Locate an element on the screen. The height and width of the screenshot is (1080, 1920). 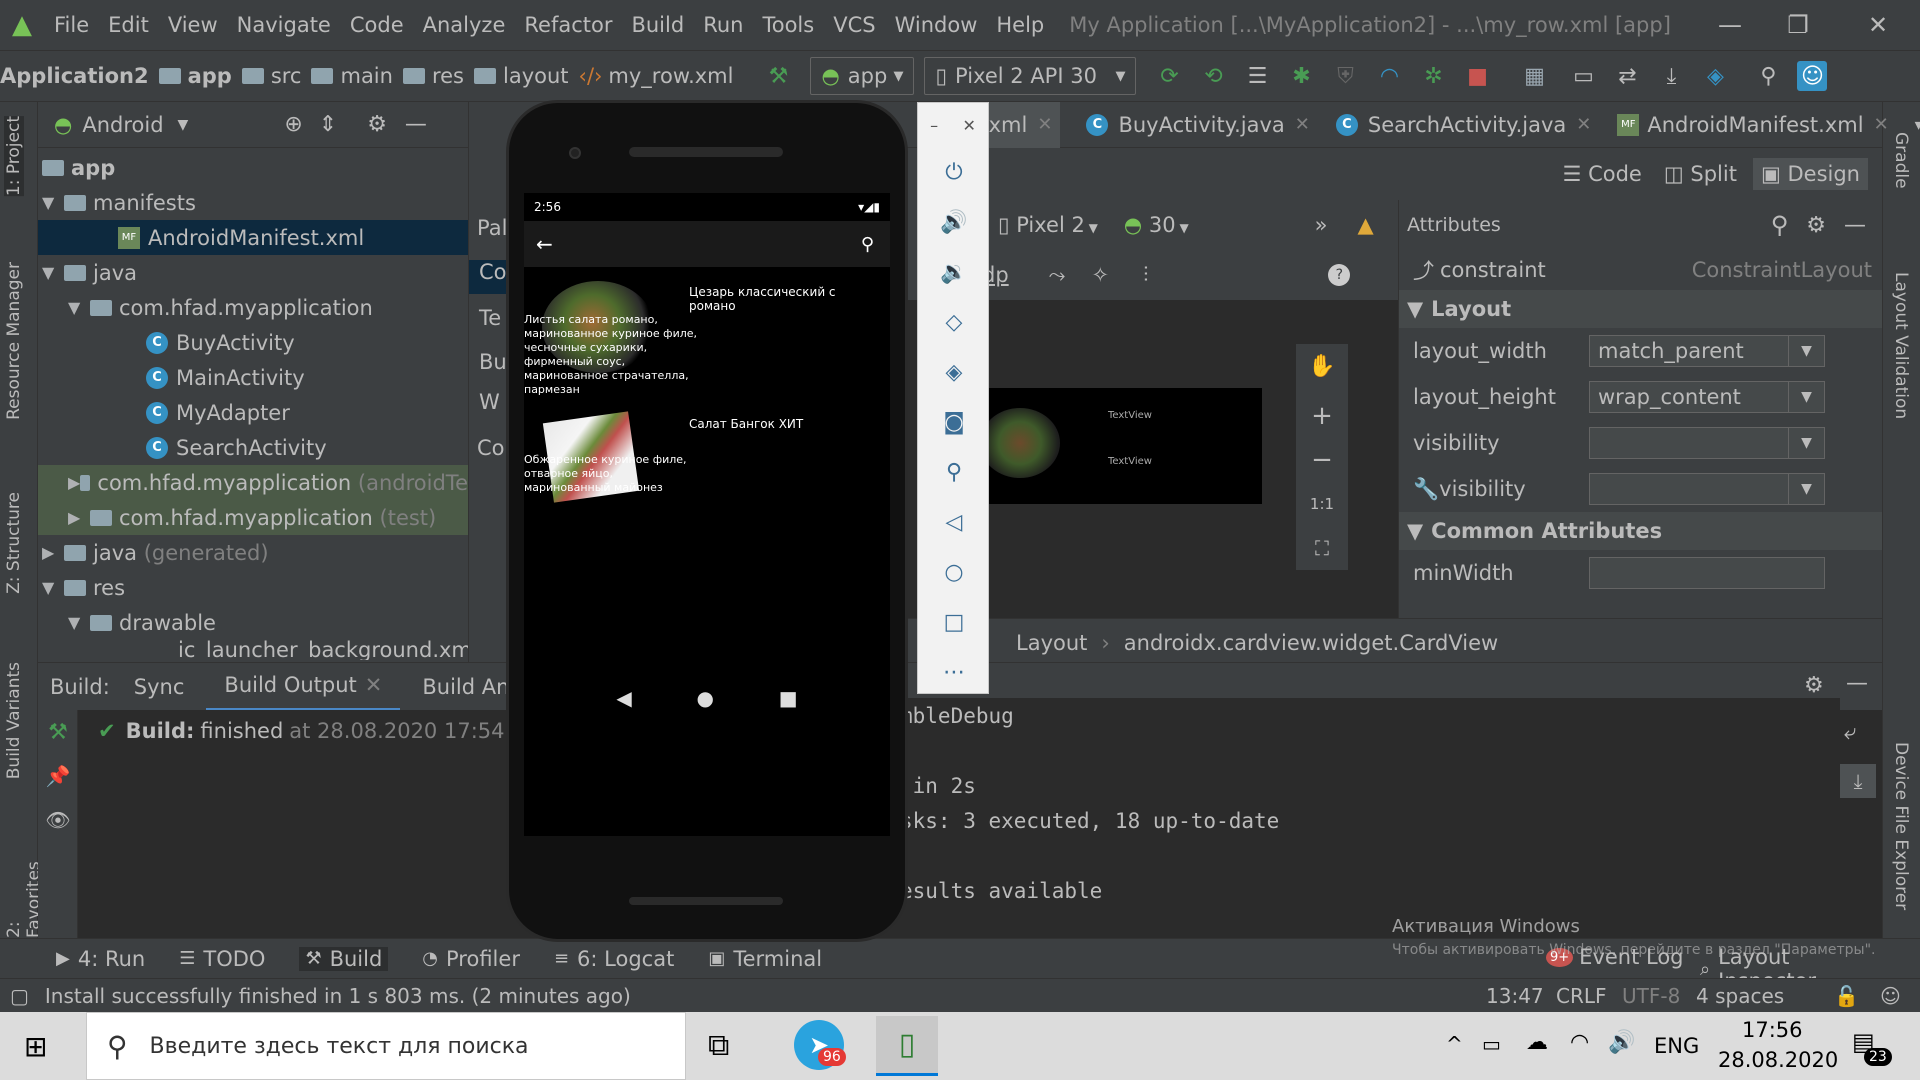
tree-item-my-adapter: C MyAdapter is located at coordinates (253, 412).